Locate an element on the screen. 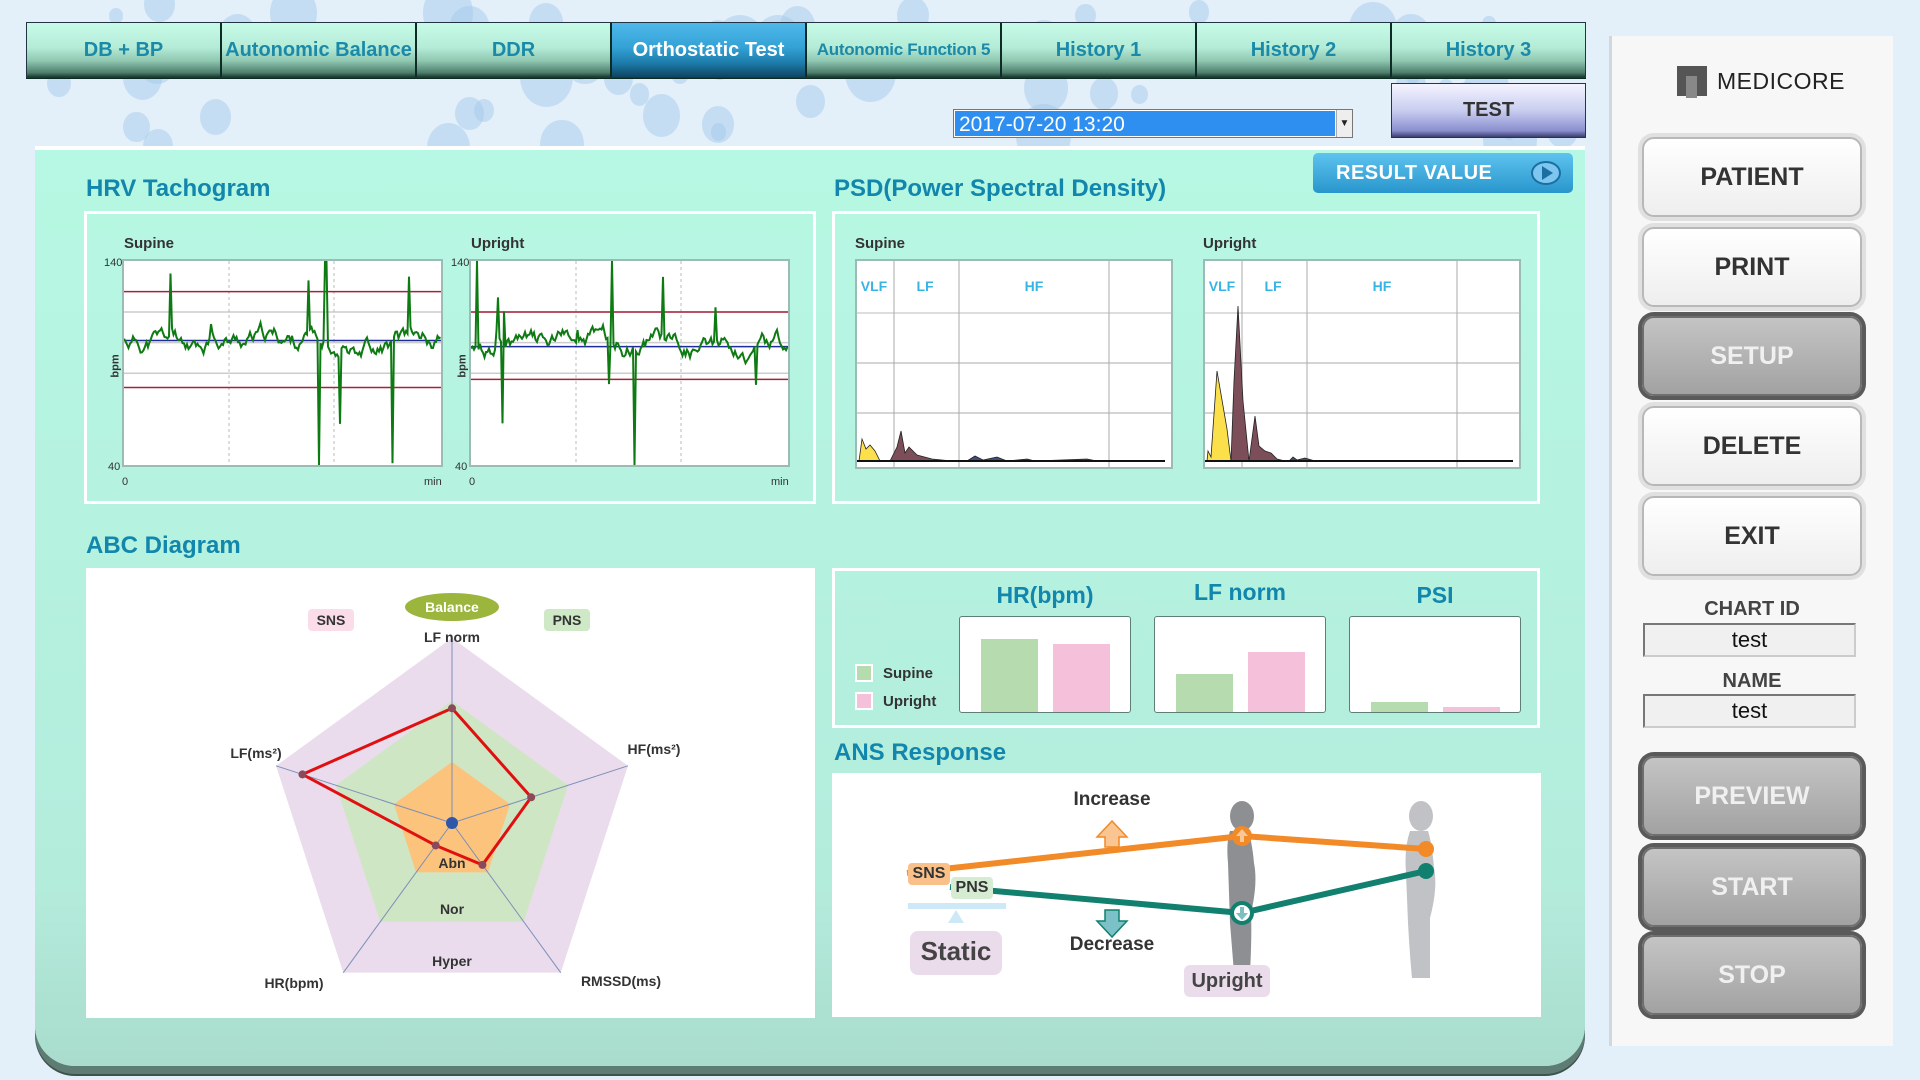 The width and height of the screenshot is (1920, 1080). legend-supine-label: Supine is located at coordinates (908, 673).